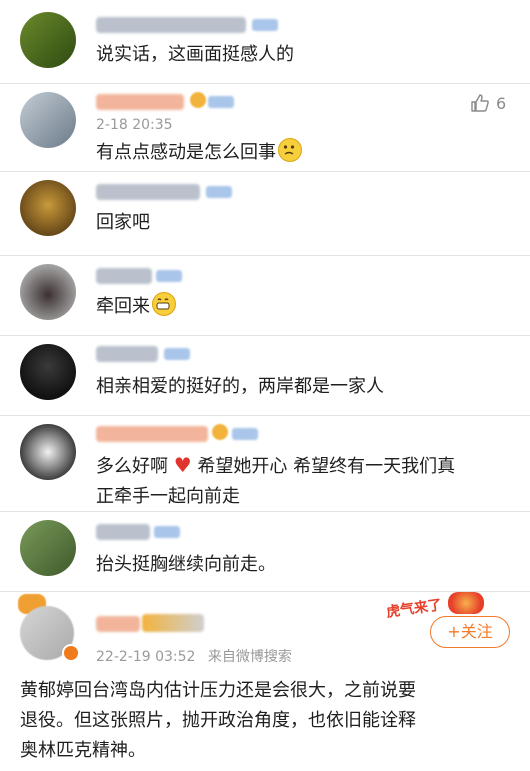 This screenshot has width=530, height=771. Describe the element at coordinates (134, 125) in the screenshot. I see `comment-time: 2-18 20:35` at that location.